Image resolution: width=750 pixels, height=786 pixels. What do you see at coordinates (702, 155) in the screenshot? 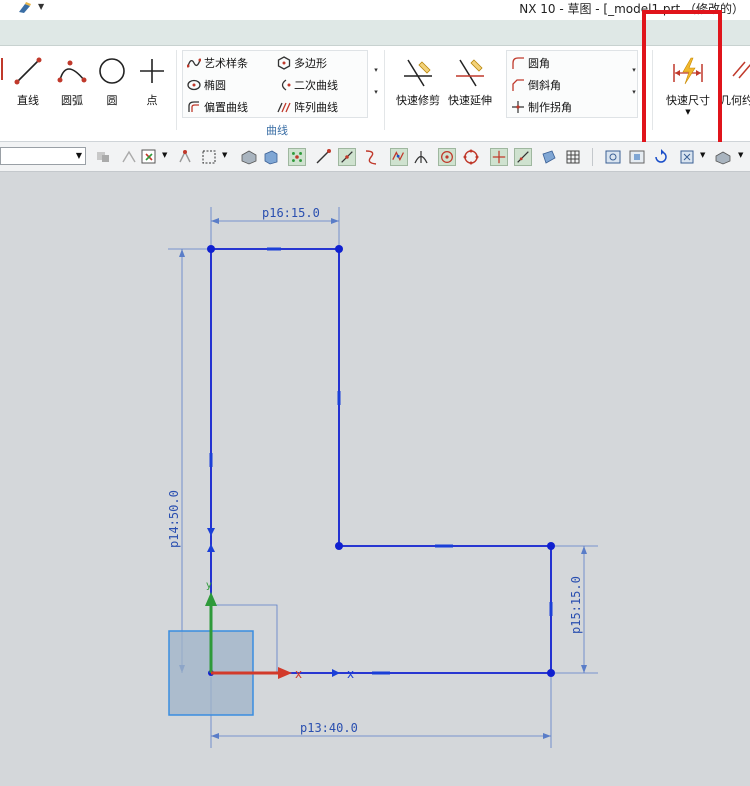
I see `view-dropdown-icon: ▼` at bounding box center [702, 155].